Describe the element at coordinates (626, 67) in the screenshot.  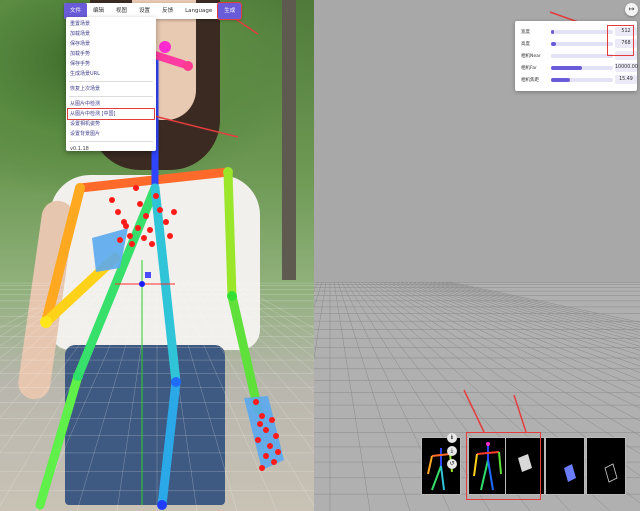
I see `camera-far-input: 10000.00` at that location.